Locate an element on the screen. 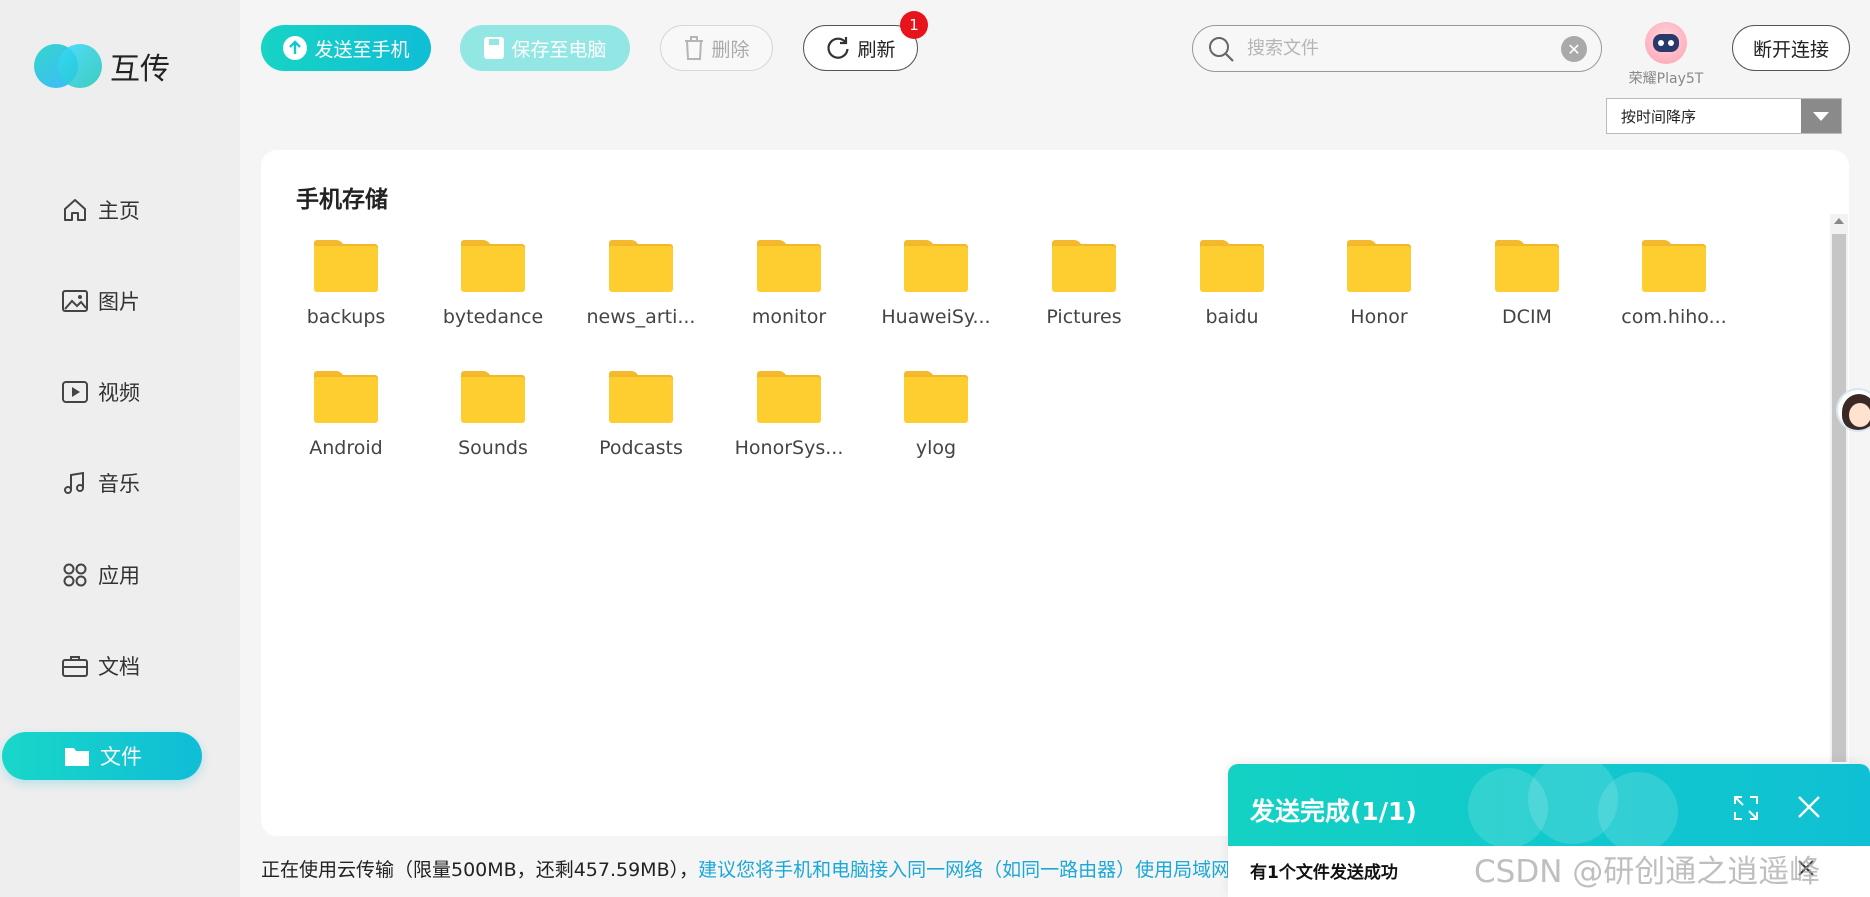  sidebar-item-videos: 视频 is located at coordinates (100, 392).